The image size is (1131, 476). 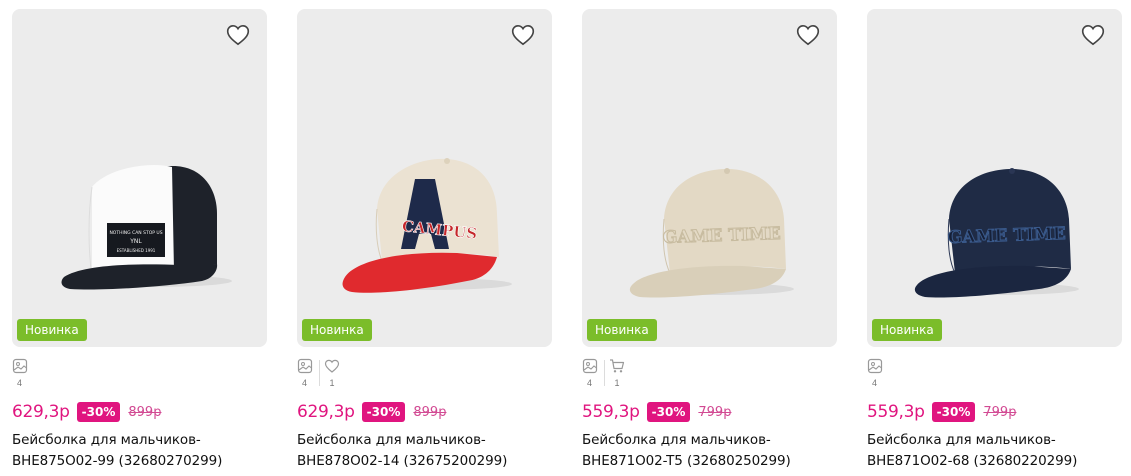 I want to click on favorites-counter: 1, so click(x=332, y=374).